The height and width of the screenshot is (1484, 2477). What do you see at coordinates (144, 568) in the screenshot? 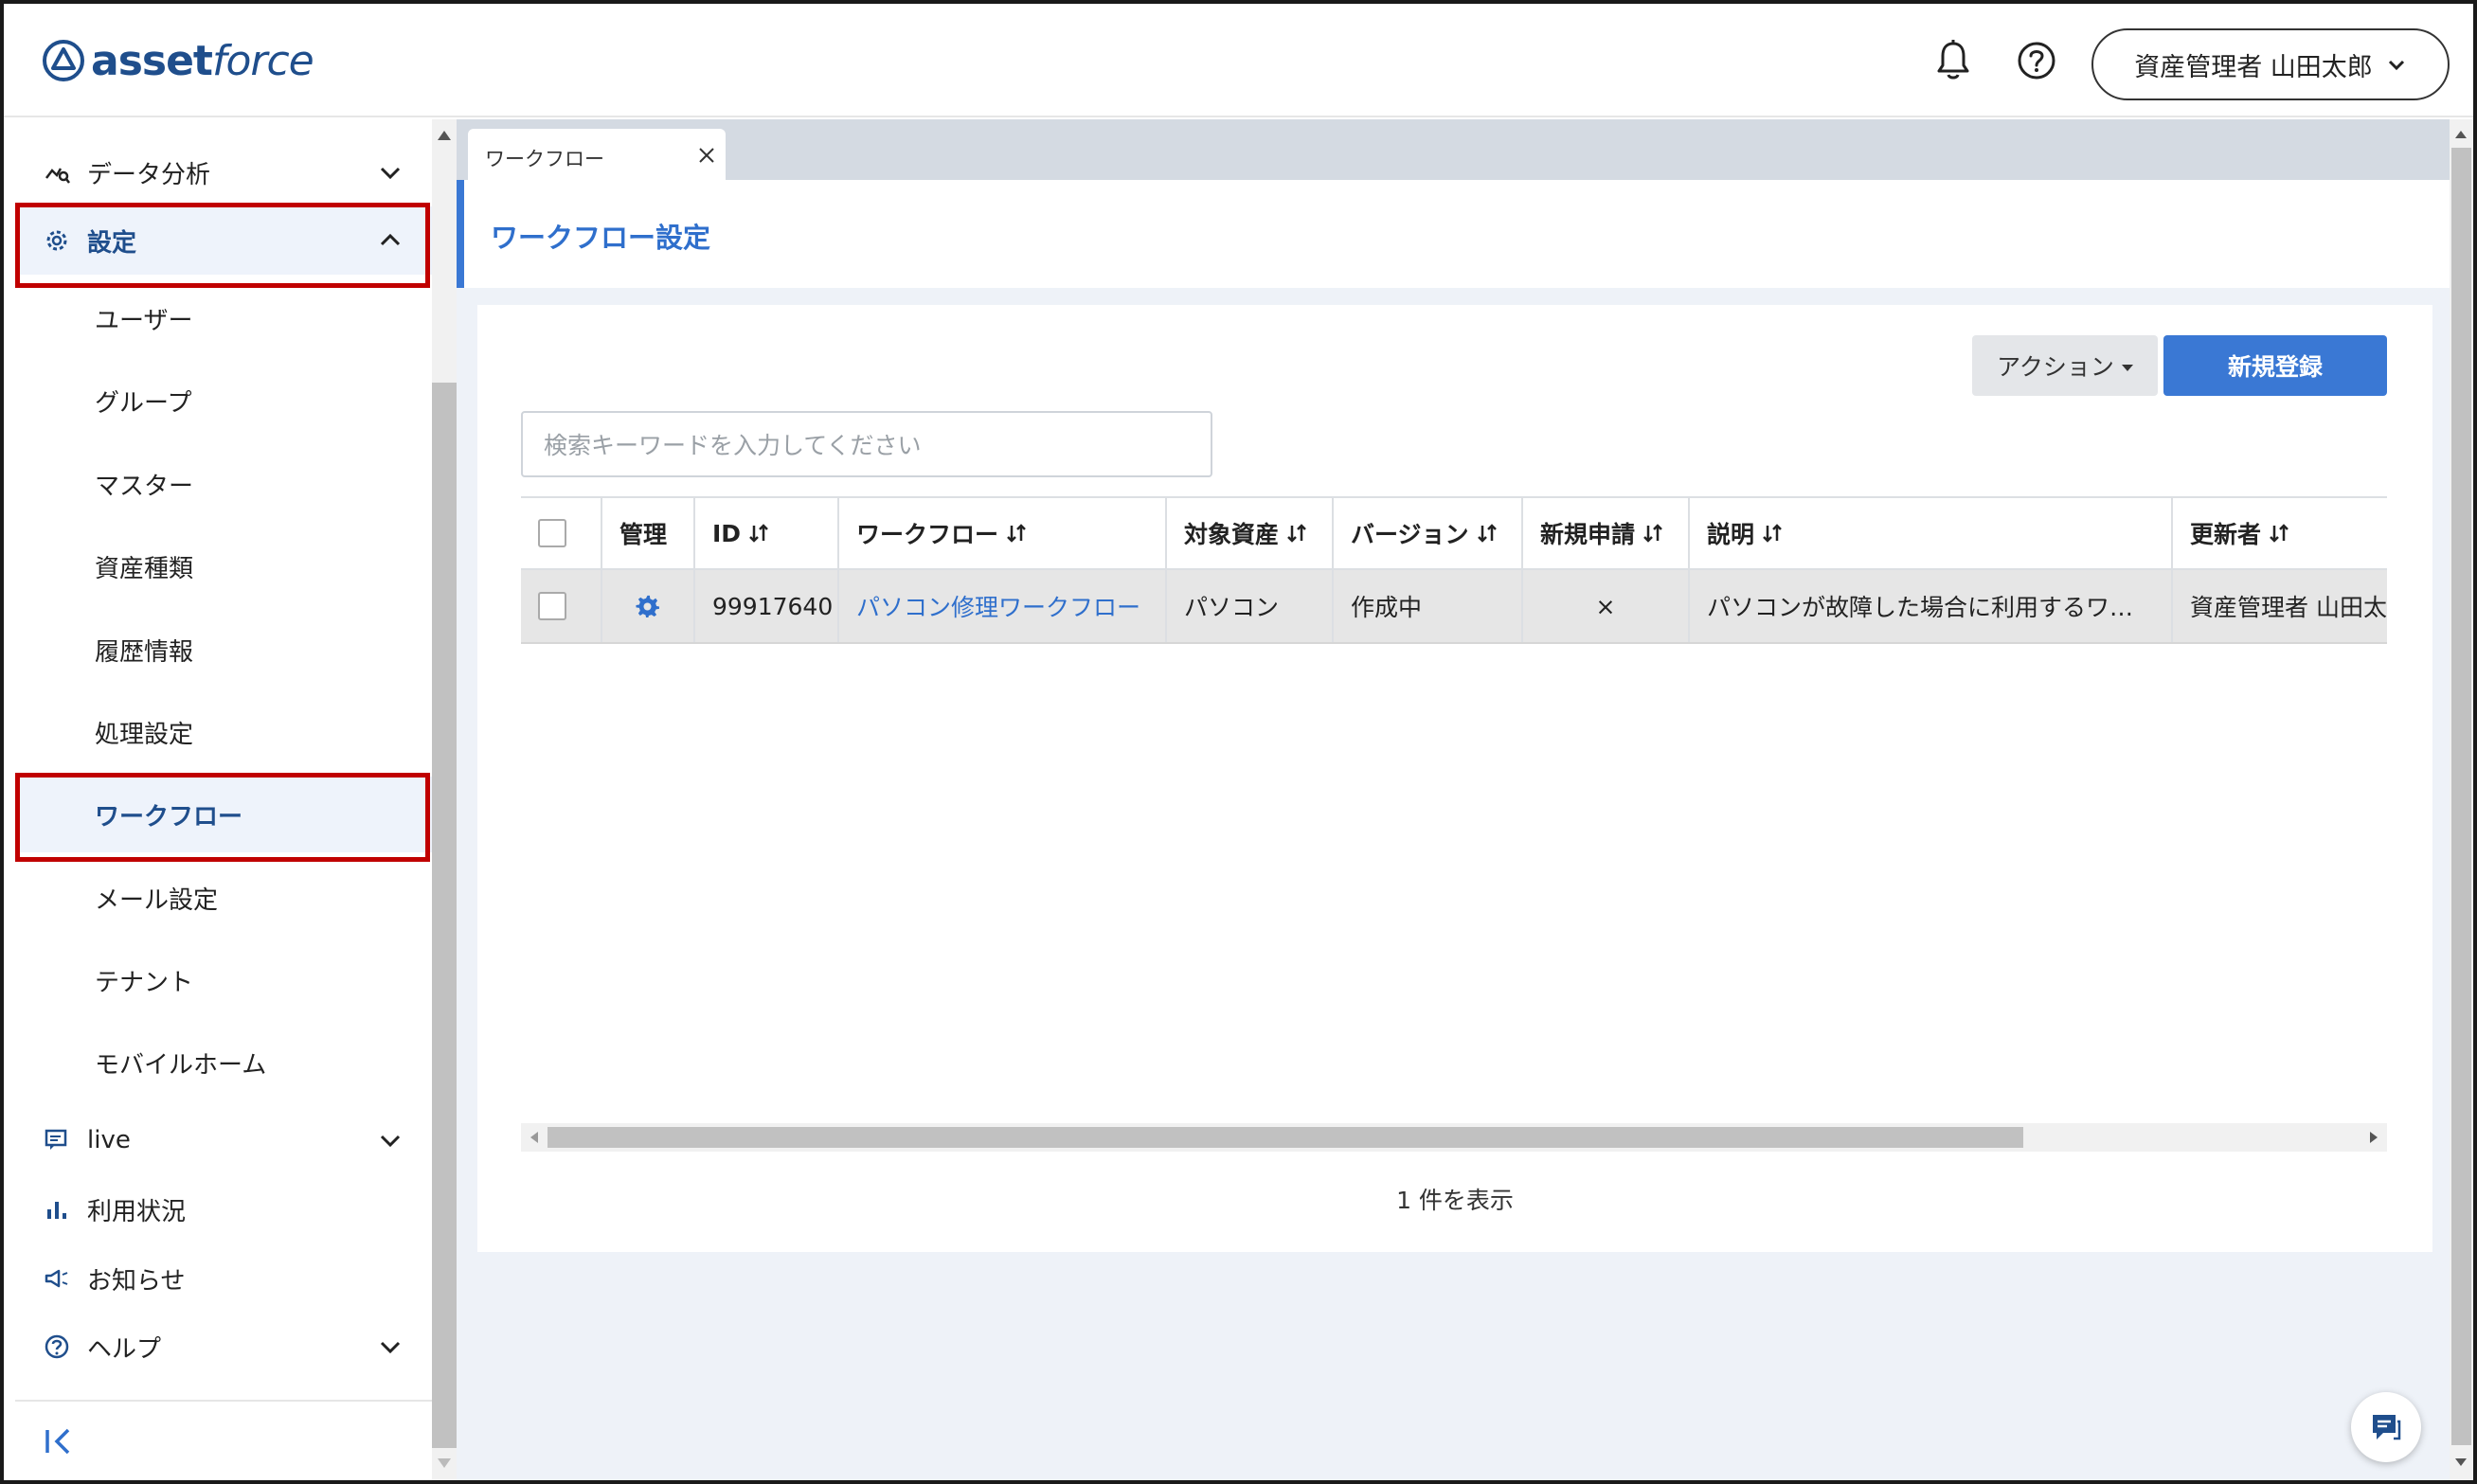
I see `sidebar-item-label: 資産種類` at bounding box center [144, 568].